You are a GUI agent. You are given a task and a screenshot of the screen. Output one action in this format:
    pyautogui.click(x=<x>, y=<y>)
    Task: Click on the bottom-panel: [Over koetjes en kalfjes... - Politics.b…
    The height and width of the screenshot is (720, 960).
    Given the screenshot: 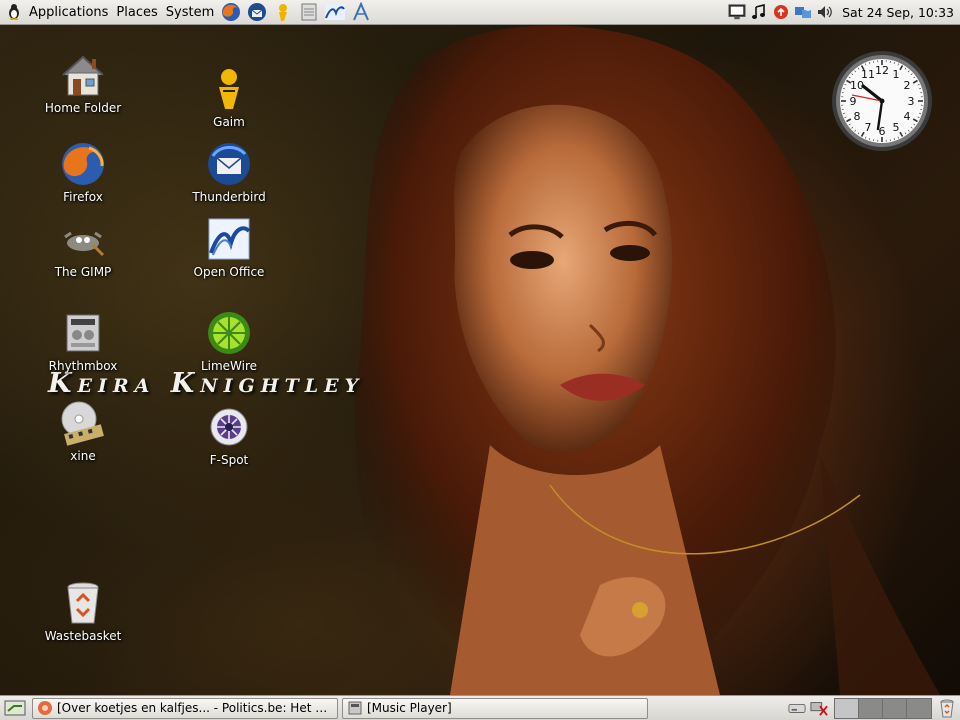 What is the action you would take?
    pyautogui.click(x=480, y=707)
    